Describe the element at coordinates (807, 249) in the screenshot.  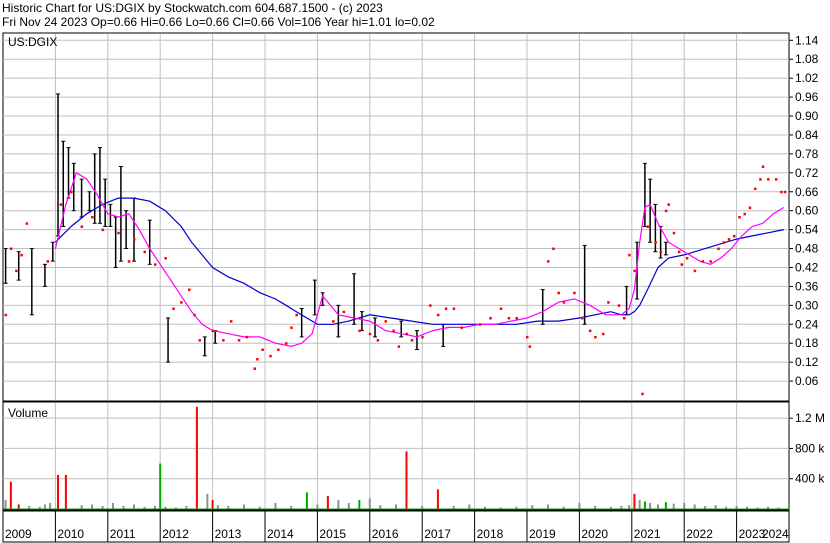
I see `price-tick-label: 0.48` at that location.